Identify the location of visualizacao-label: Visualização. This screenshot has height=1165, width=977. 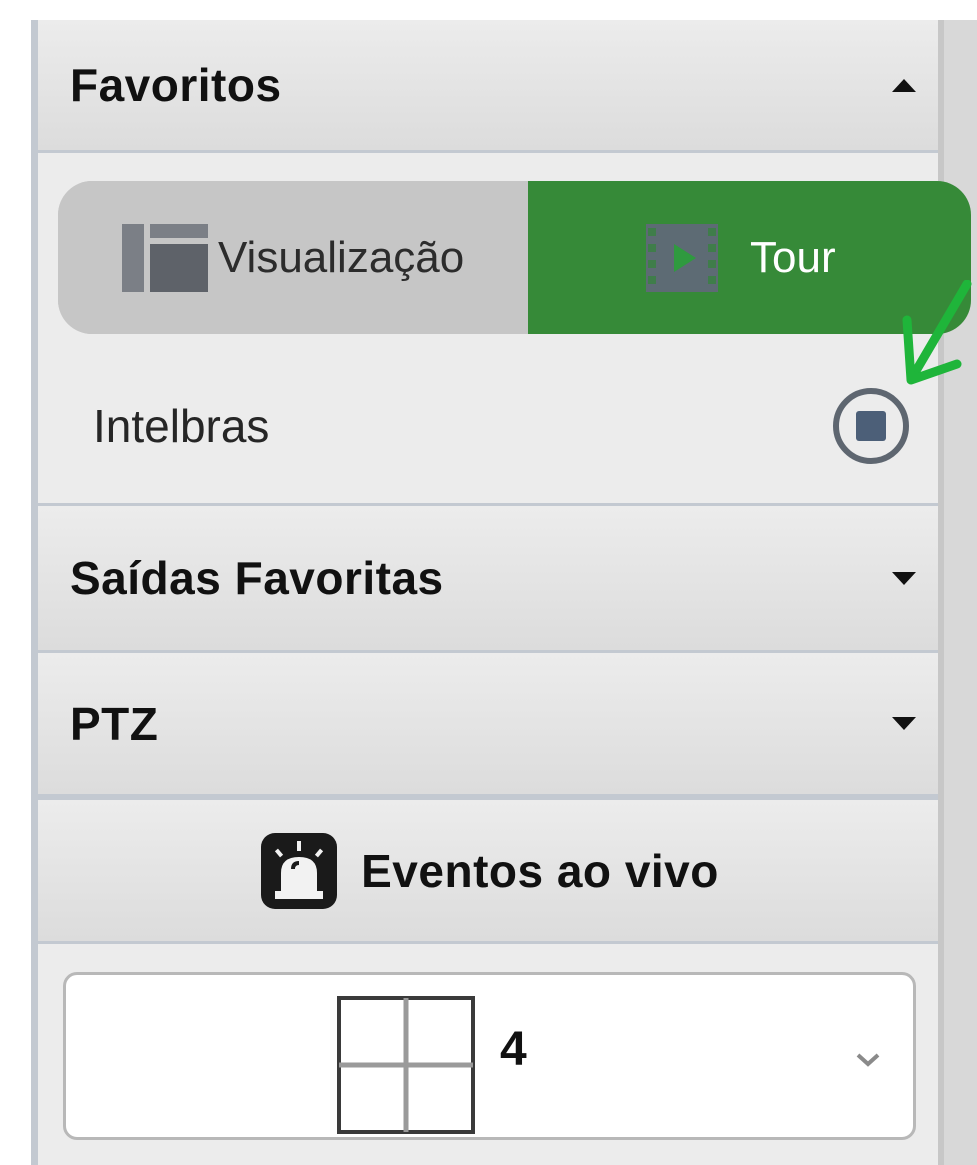
(341, 257).